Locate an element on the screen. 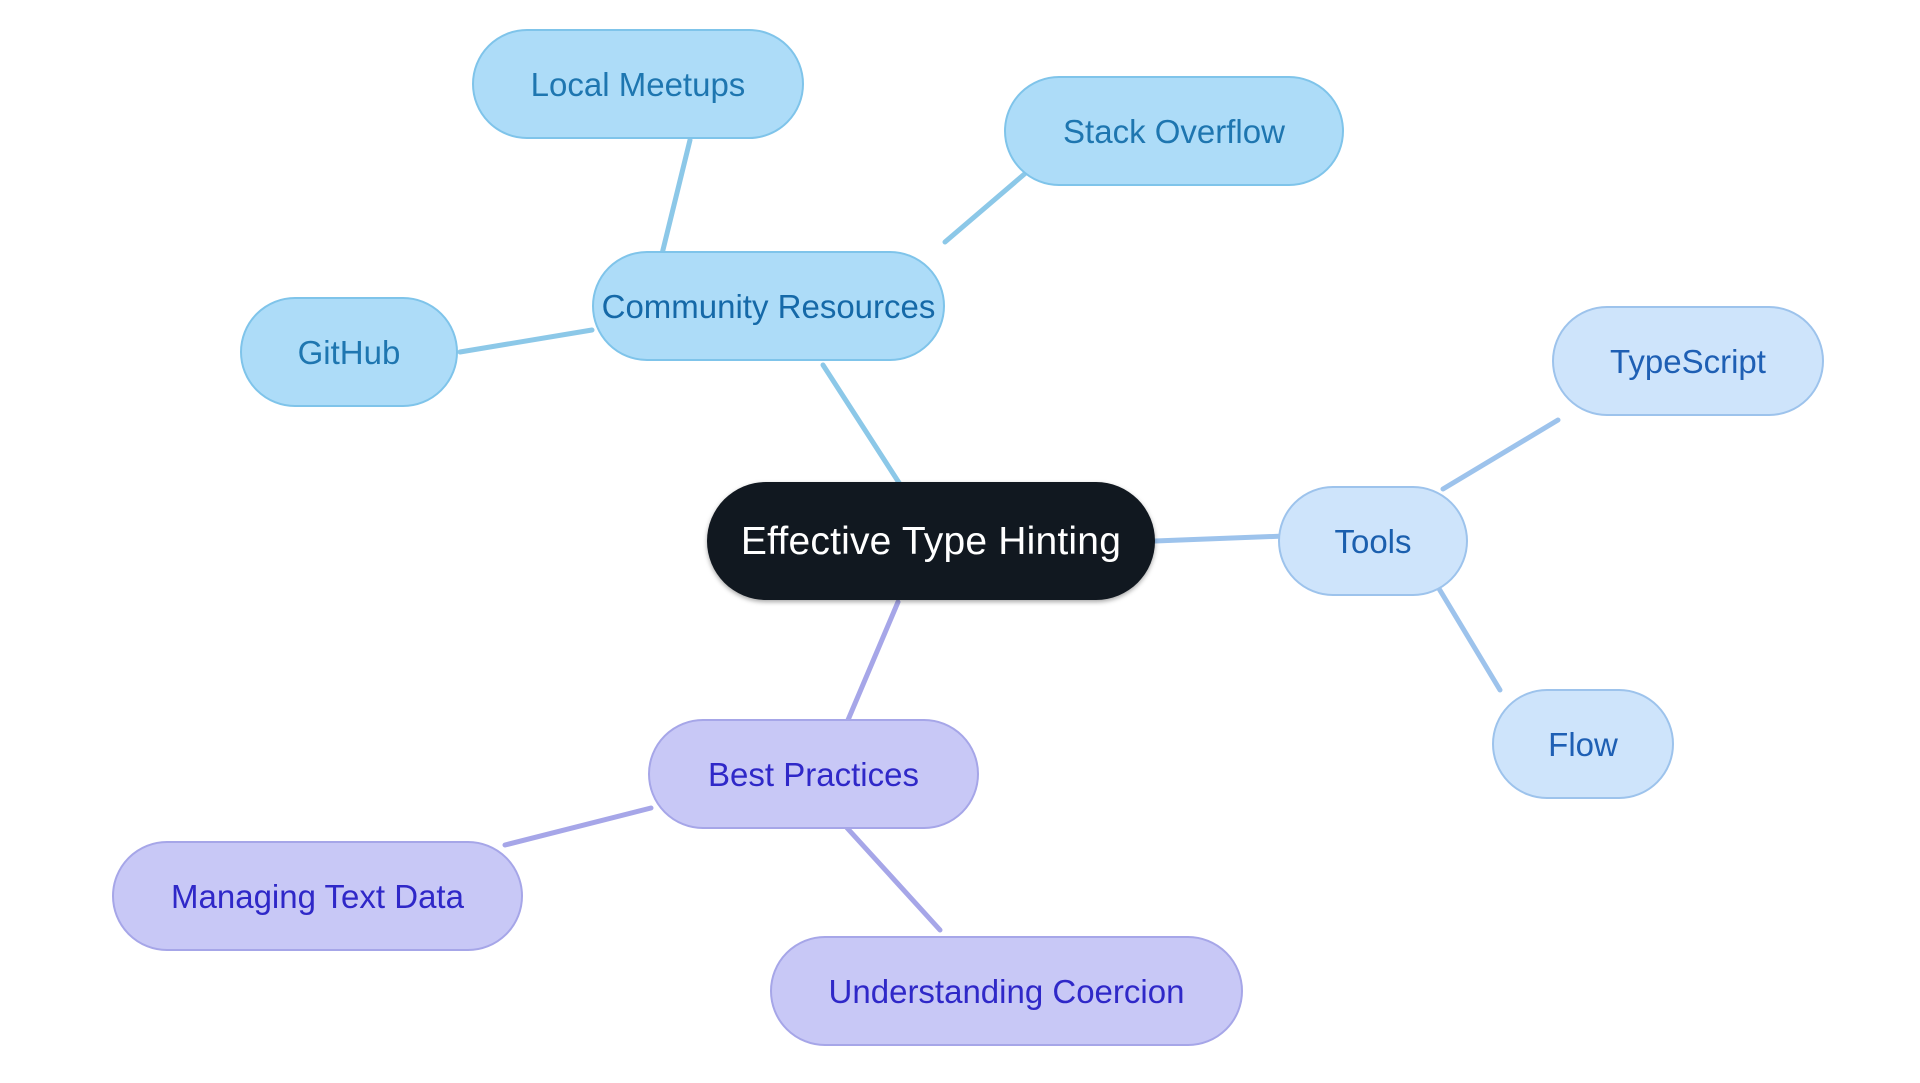 The image size is (1920, 1083). node-local-meetups-label: Local Meetups is located at coordinates (638, 84).